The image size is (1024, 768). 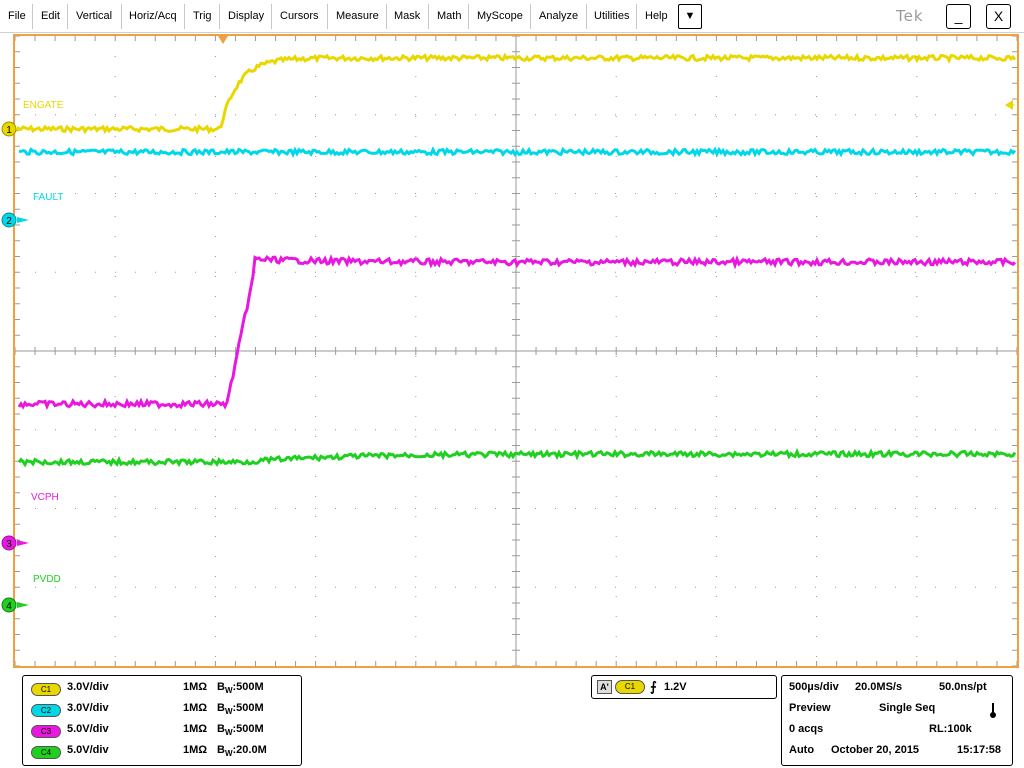 I want to click on time: 15:17:58, so click(x=979, y=750).